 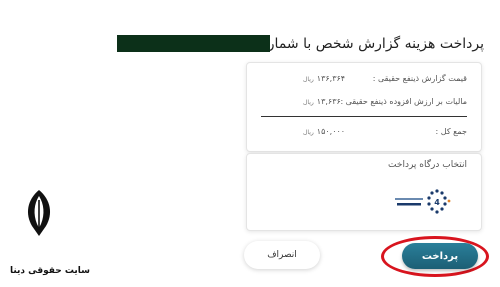 I want to click on gateway-title: انتخاب درگاه پرداخت, so click(x=427, y=165).